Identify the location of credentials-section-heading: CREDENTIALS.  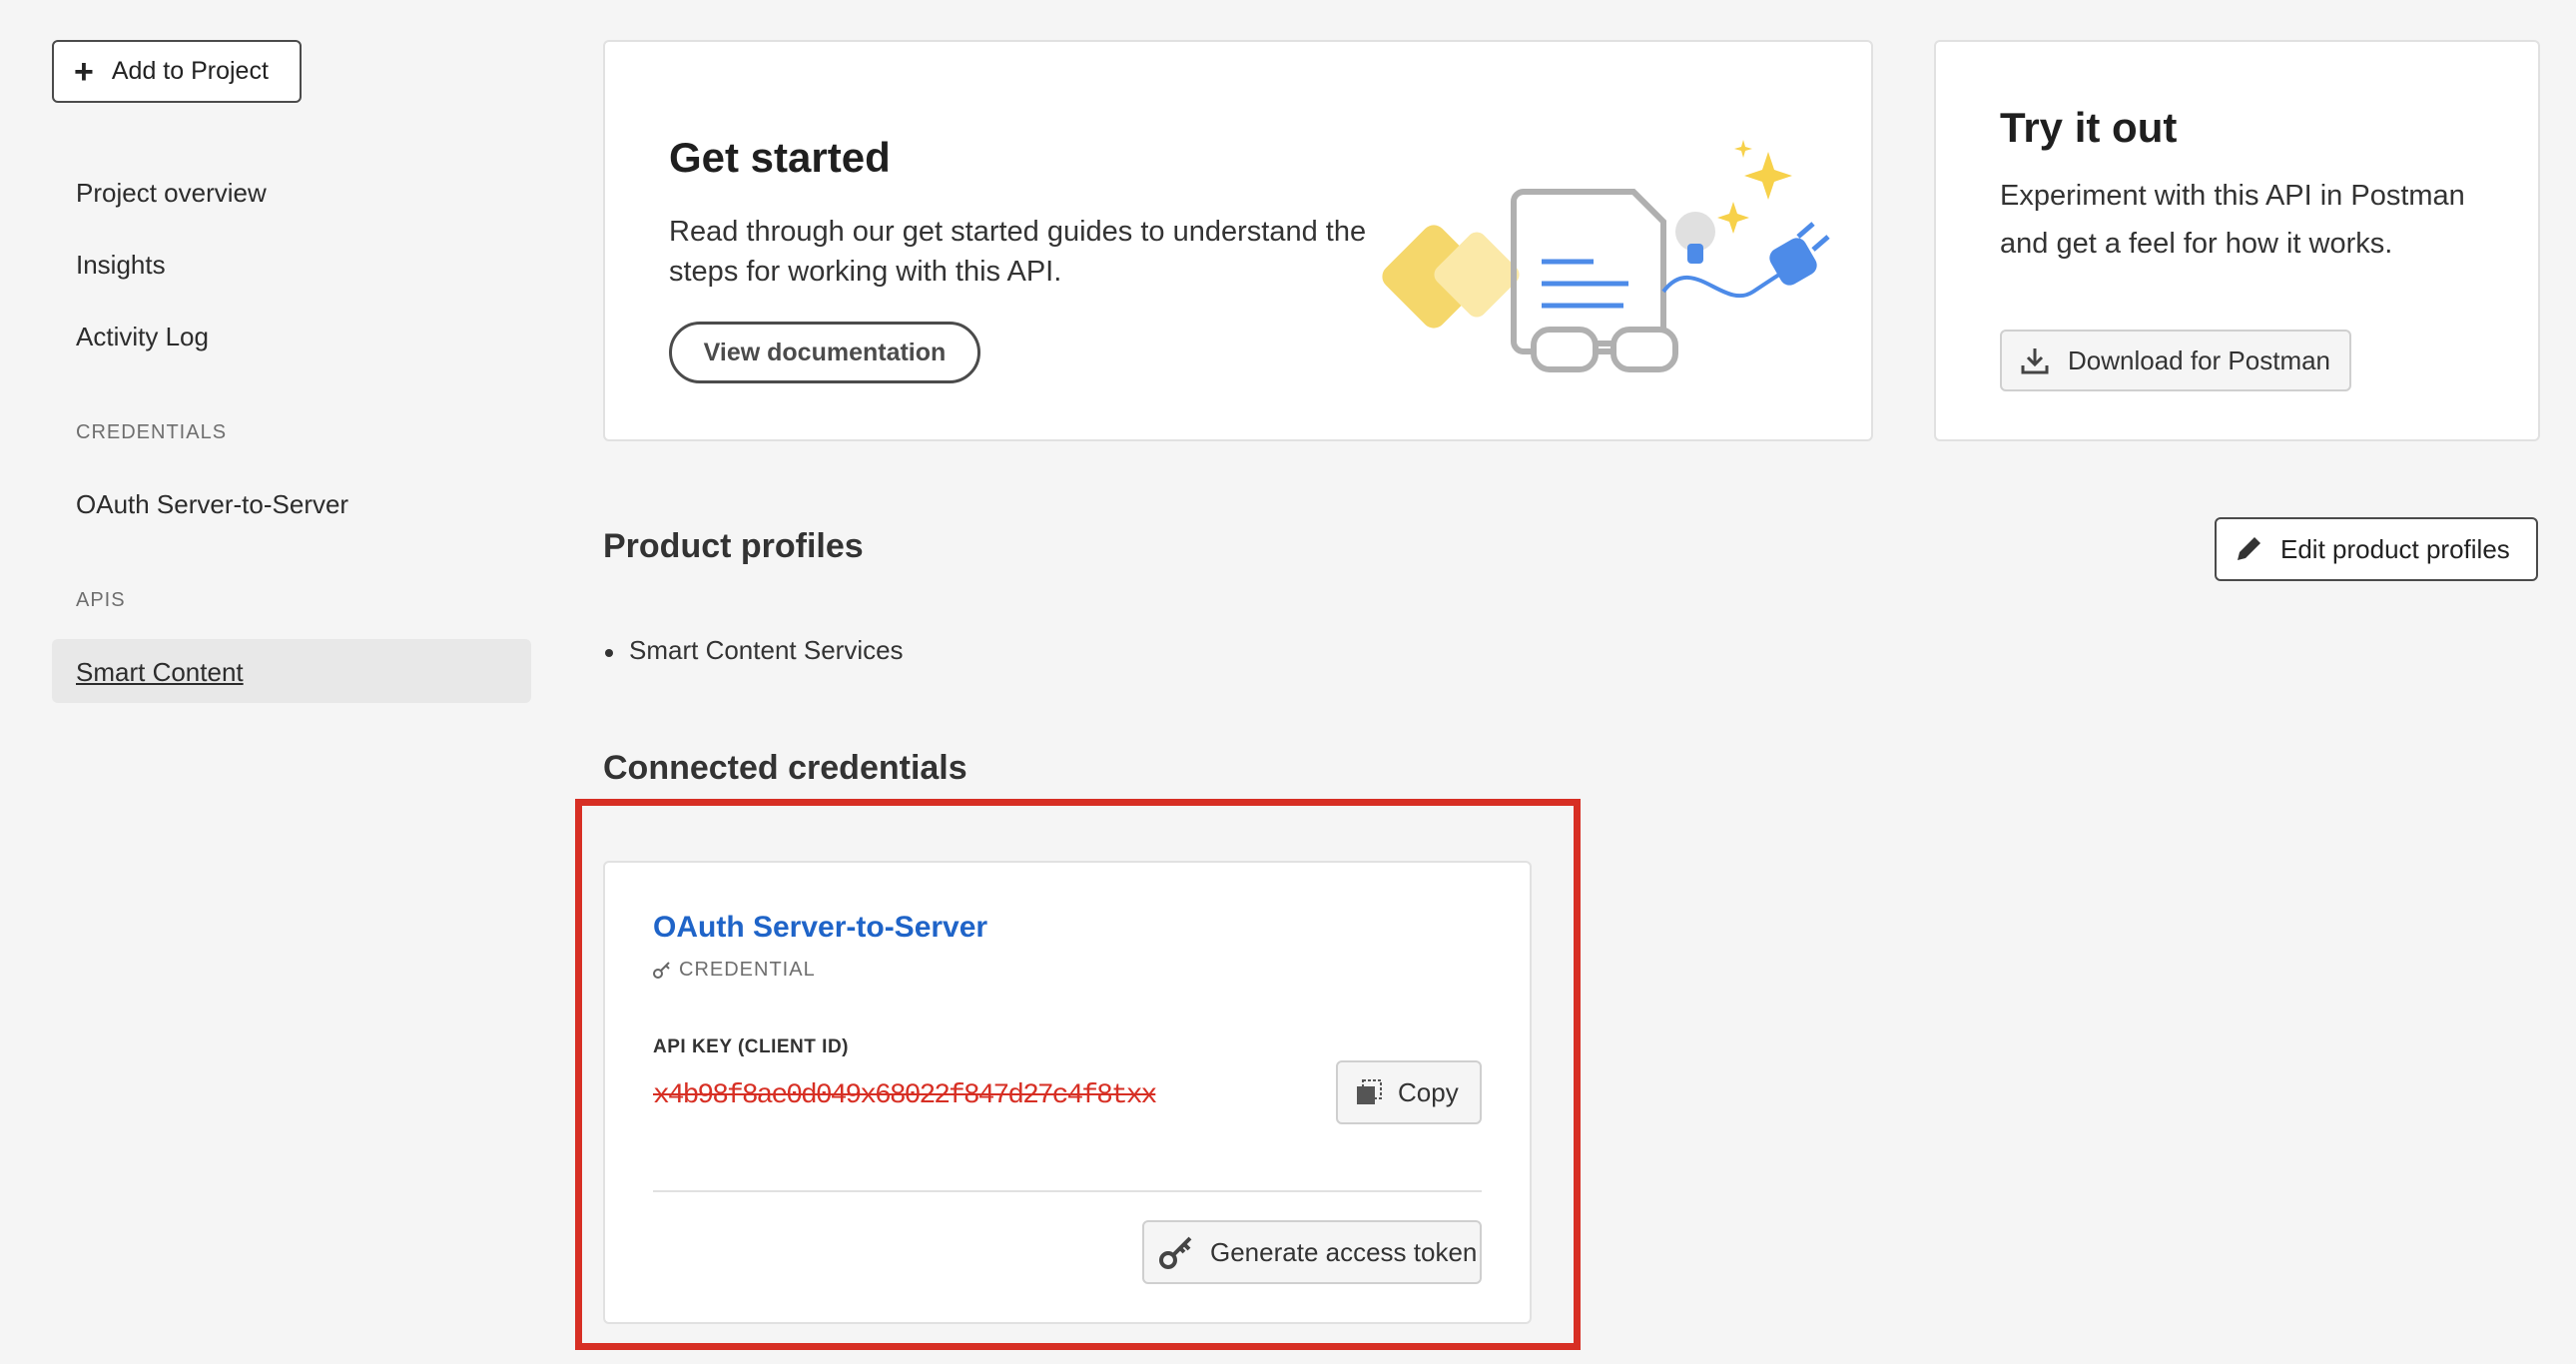
(152, 432).